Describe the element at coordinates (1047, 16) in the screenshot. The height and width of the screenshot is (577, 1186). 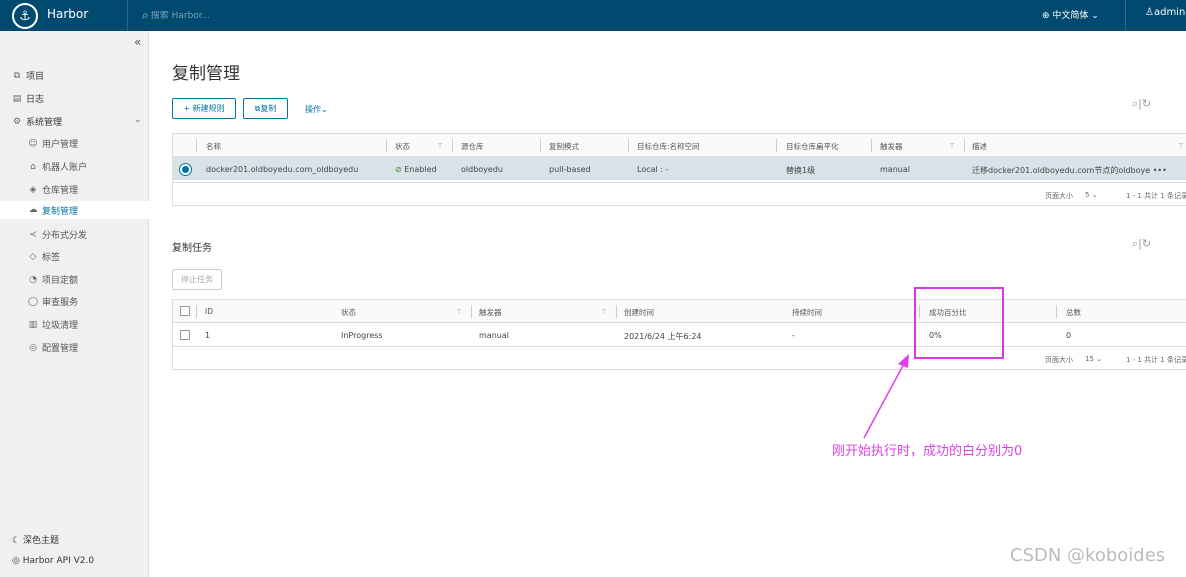
I see `globe-icon: ⊕` at that location.